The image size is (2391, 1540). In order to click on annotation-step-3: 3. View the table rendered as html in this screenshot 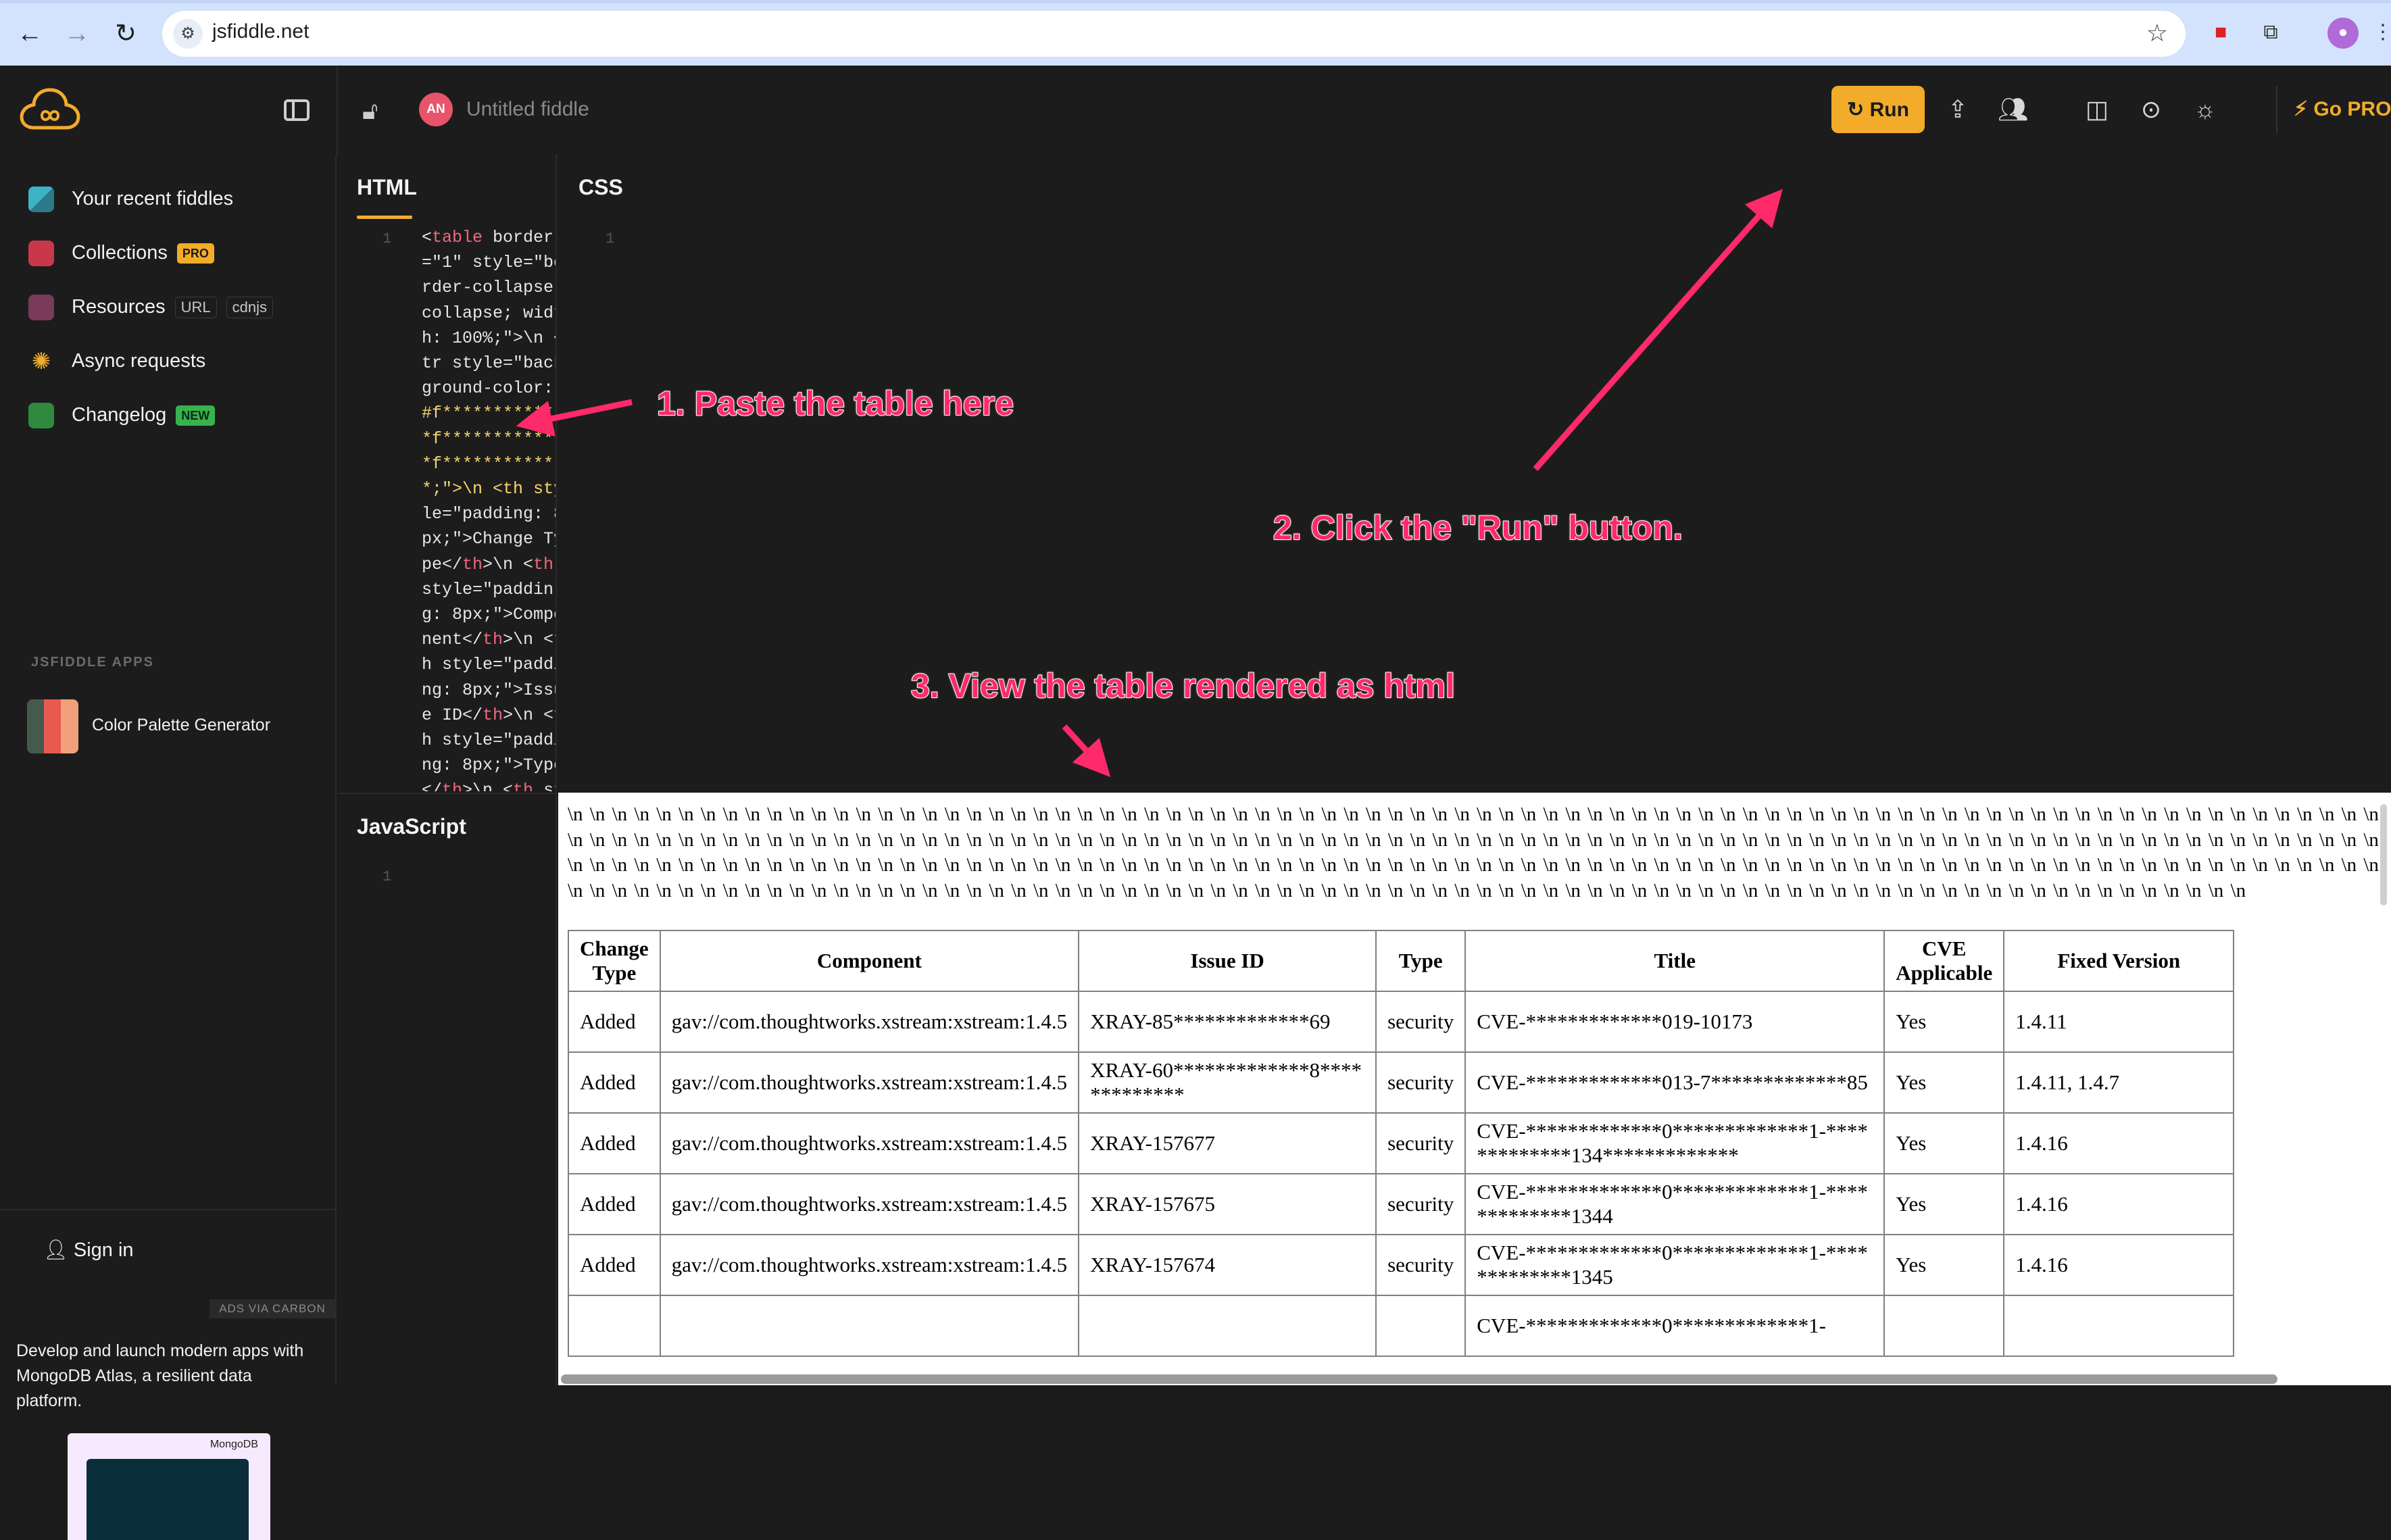, I will do `click(1183, 685)`.